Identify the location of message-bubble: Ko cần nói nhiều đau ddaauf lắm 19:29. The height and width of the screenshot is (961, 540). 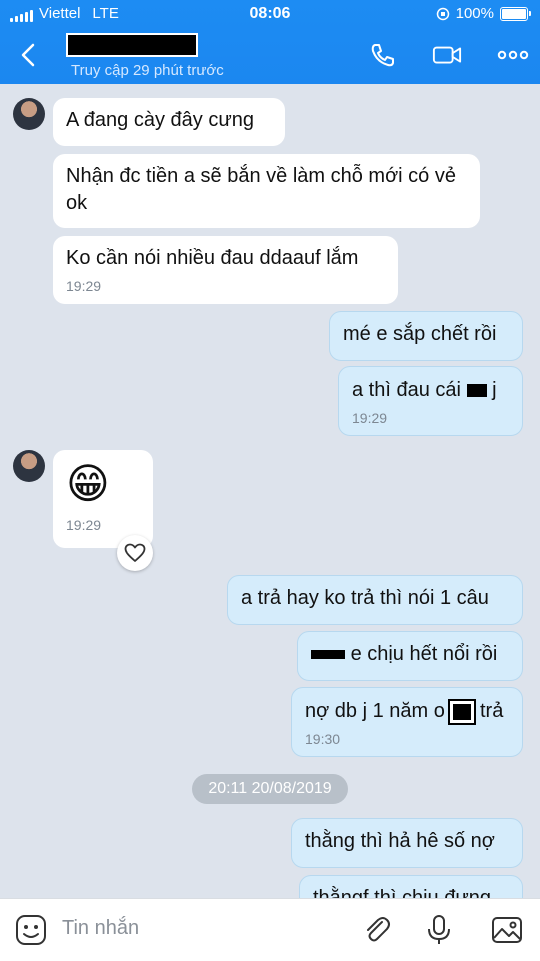
(225, 270).